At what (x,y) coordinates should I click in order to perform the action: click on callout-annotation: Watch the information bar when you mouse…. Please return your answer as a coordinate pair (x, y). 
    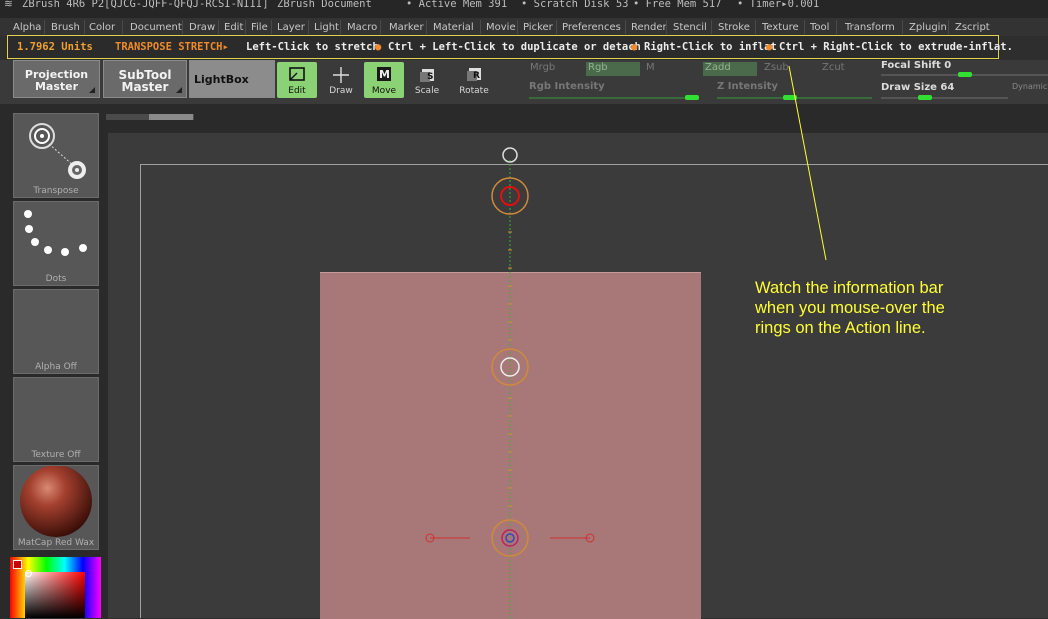
    Looking at the image, I should click on (850, 308).